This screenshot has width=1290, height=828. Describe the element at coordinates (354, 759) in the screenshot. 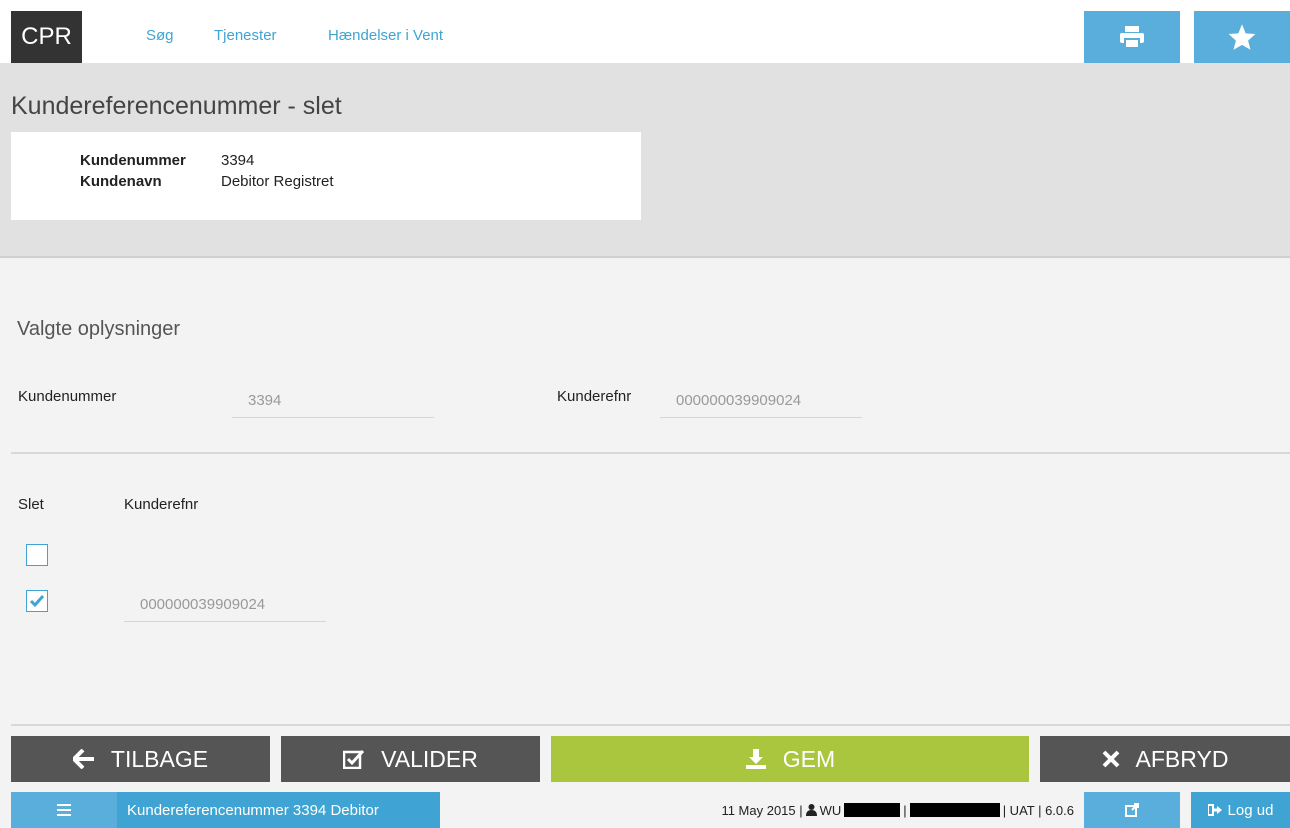

I see `check-square-icon` at that location.